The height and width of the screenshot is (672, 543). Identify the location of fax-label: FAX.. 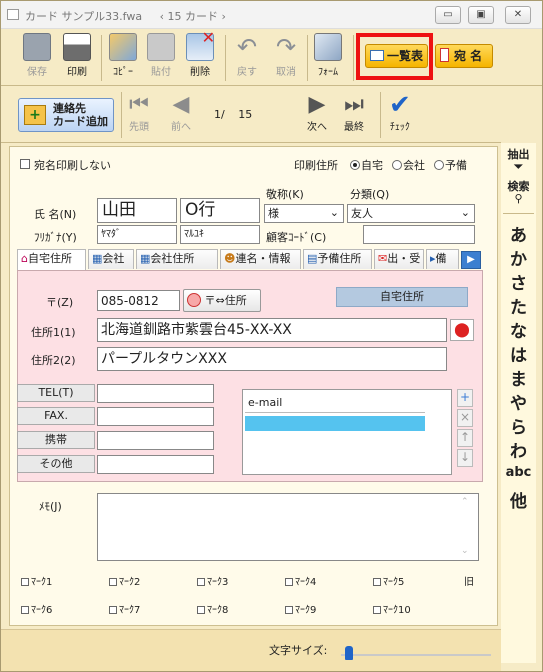
(56, 416).